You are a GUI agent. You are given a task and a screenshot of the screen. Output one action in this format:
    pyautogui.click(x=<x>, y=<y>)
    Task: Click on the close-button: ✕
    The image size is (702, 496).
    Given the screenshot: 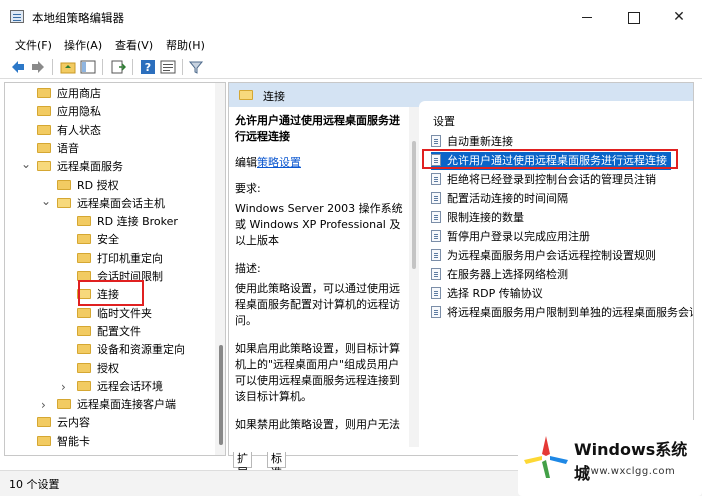 What is the action you would take?
    pyautogui.click(x=679, y=17)
    